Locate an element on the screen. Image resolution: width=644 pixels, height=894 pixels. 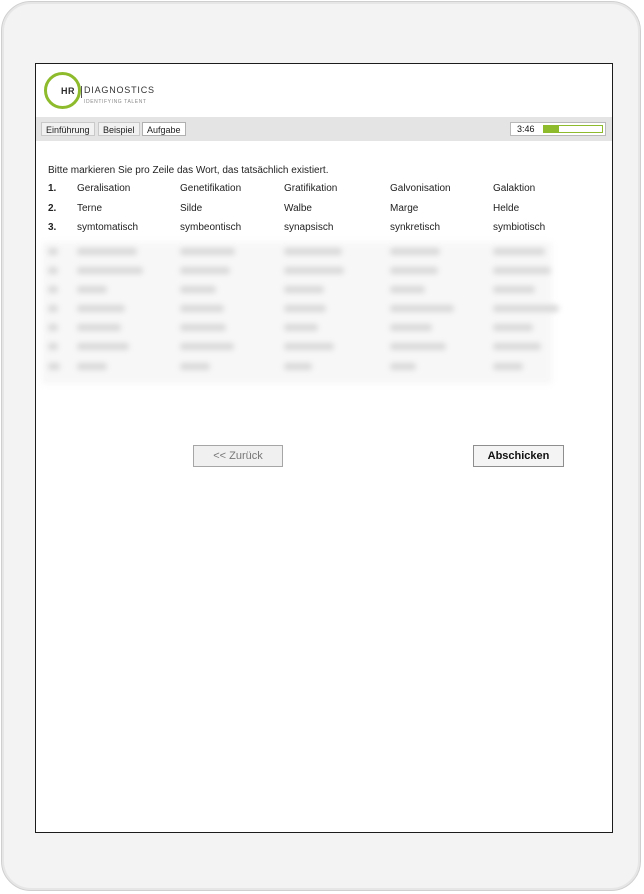
answer-option: synapsisch is located at coordinates (308, 227).